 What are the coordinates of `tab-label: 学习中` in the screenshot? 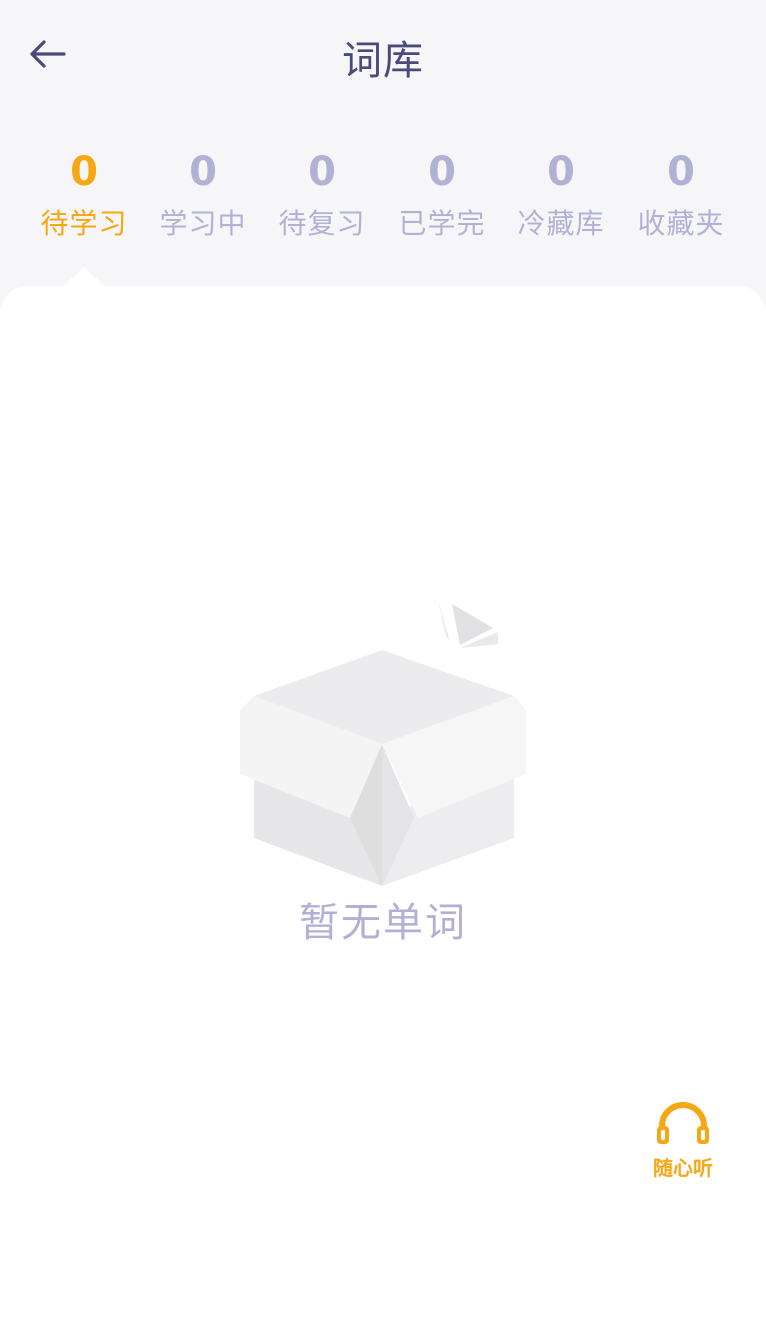 It's located at (203, 223).